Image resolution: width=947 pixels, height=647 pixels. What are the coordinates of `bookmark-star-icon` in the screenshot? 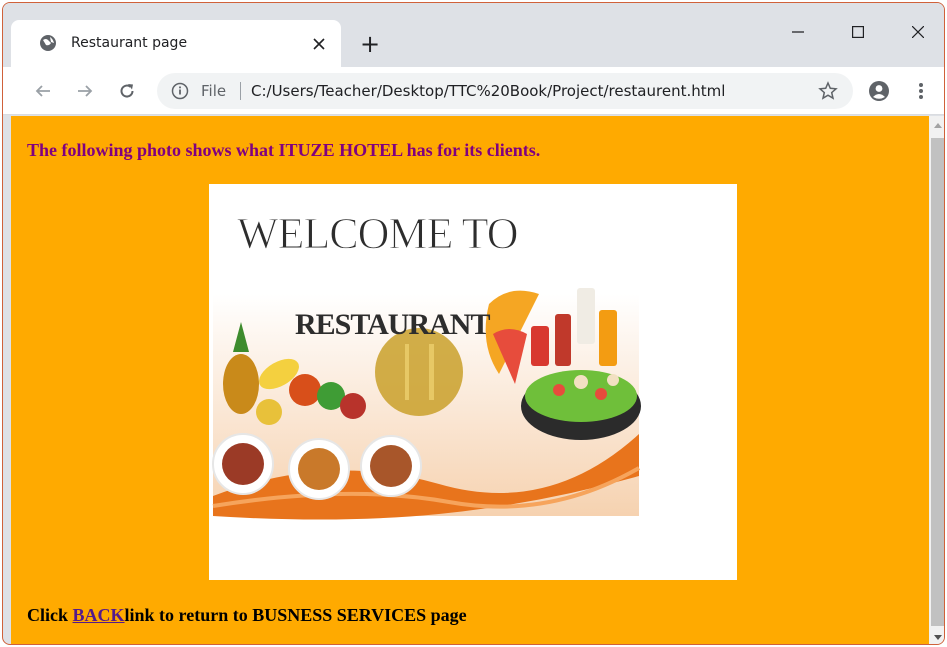 It's located at (828, 91).